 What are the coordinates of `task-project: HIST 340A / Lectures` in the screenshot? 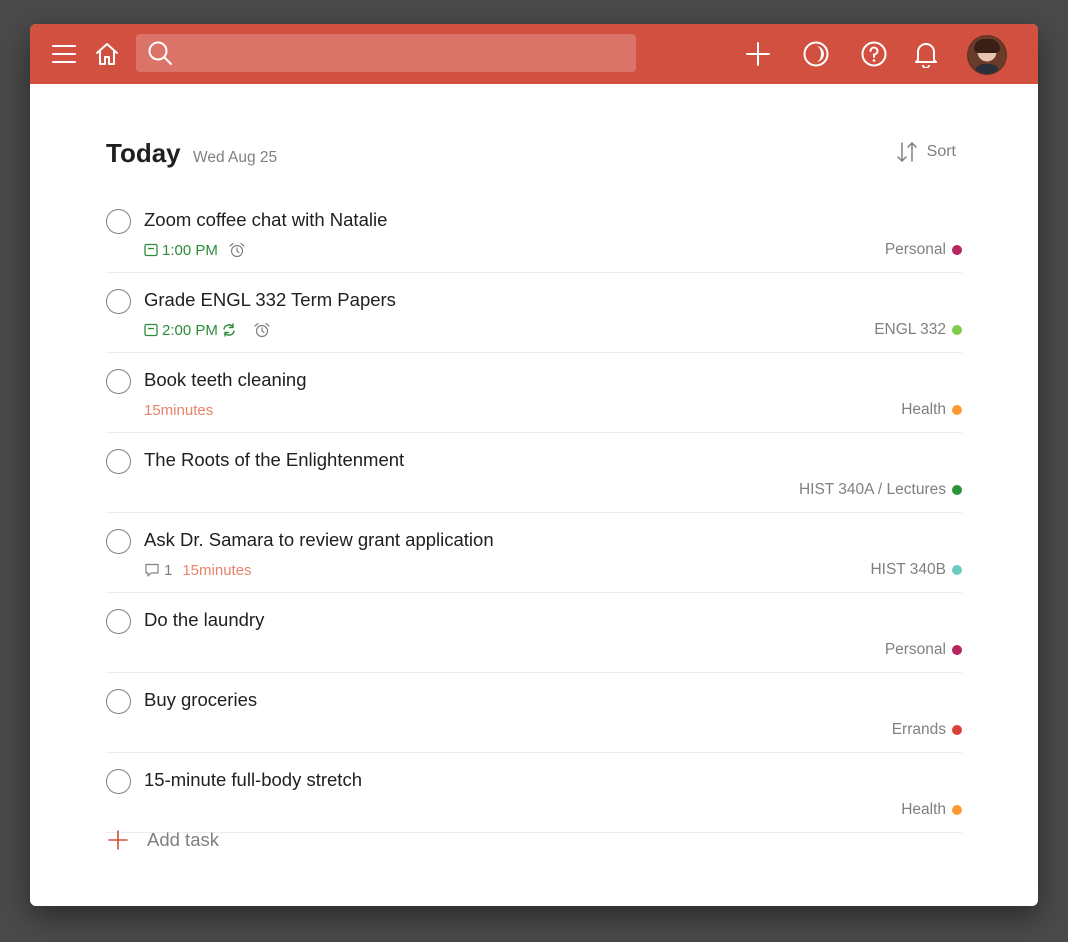 It's located at (880, 490).